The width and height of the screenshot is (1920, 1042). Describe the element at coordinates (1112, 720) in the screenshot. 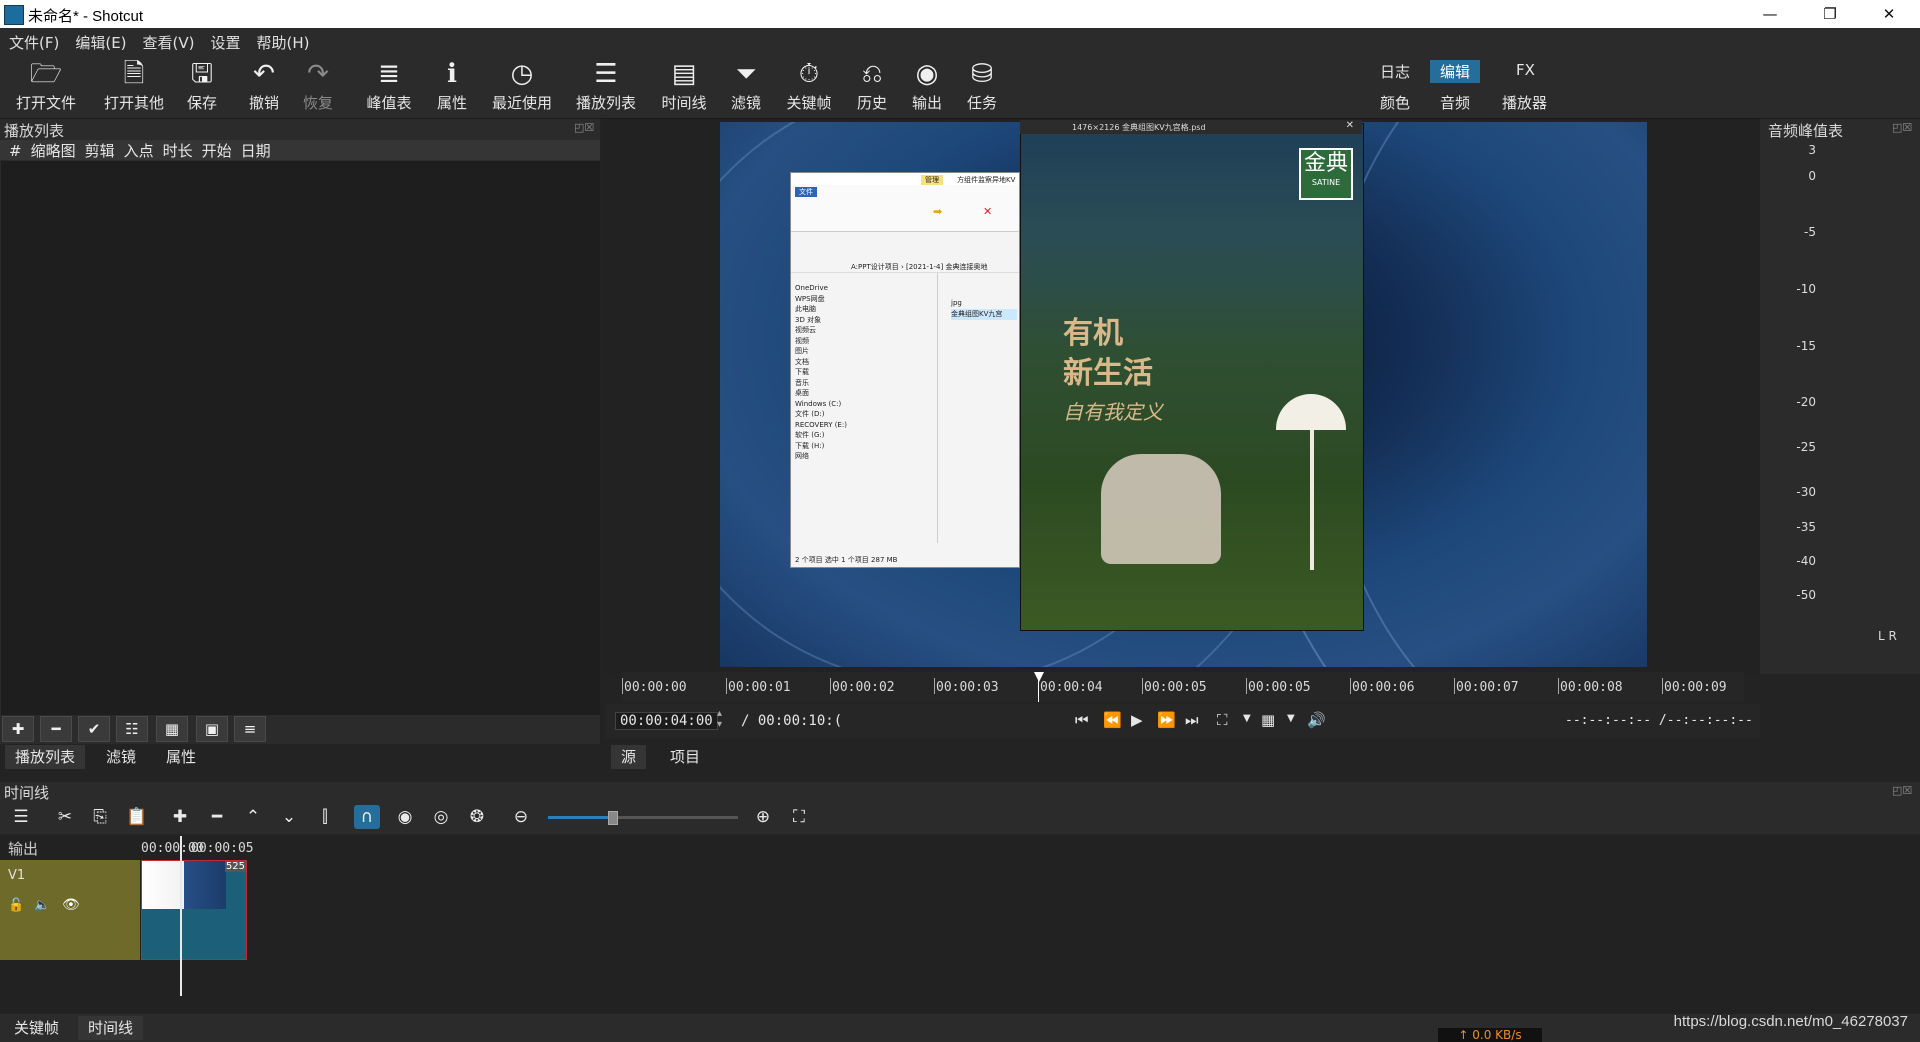

I see `rewind-icon: ⏪` at that location.